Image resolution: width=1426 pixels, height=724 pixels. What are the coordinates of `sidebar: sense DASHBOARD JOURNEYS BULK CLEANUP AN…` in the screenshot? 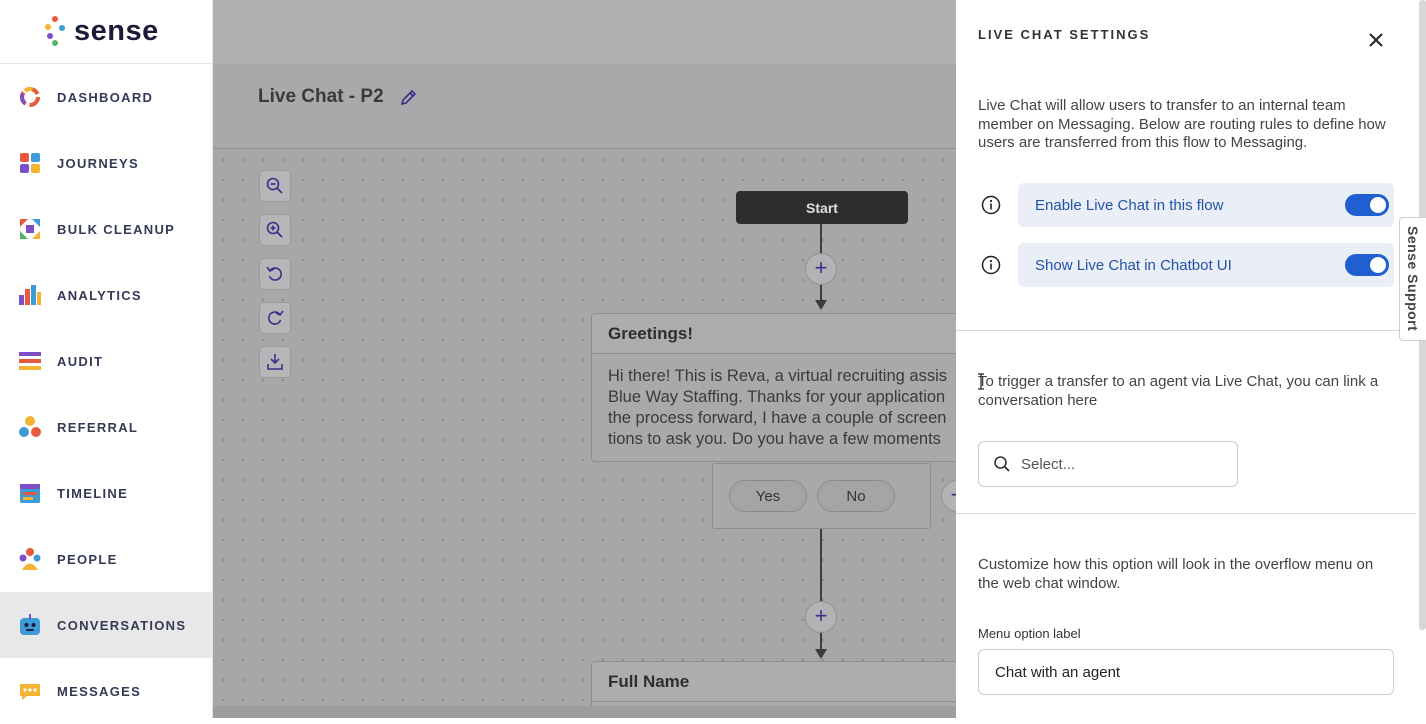 It's located at (106, 359).